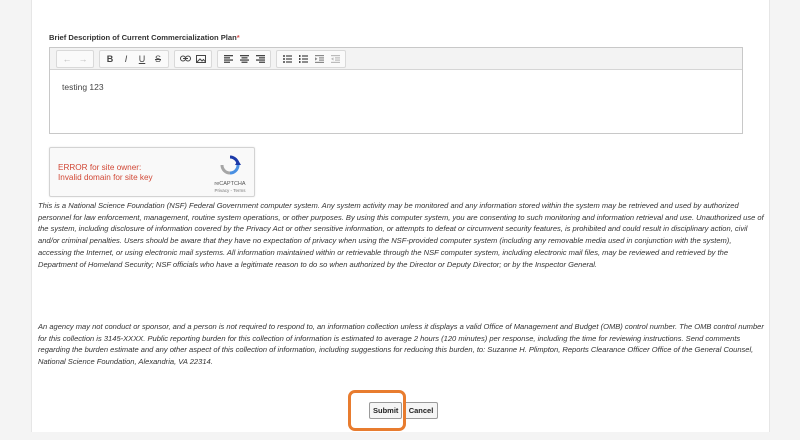 This screenshot has height=440, width=800. I want to click on cancel-button: Cancel, so click(421, 410).